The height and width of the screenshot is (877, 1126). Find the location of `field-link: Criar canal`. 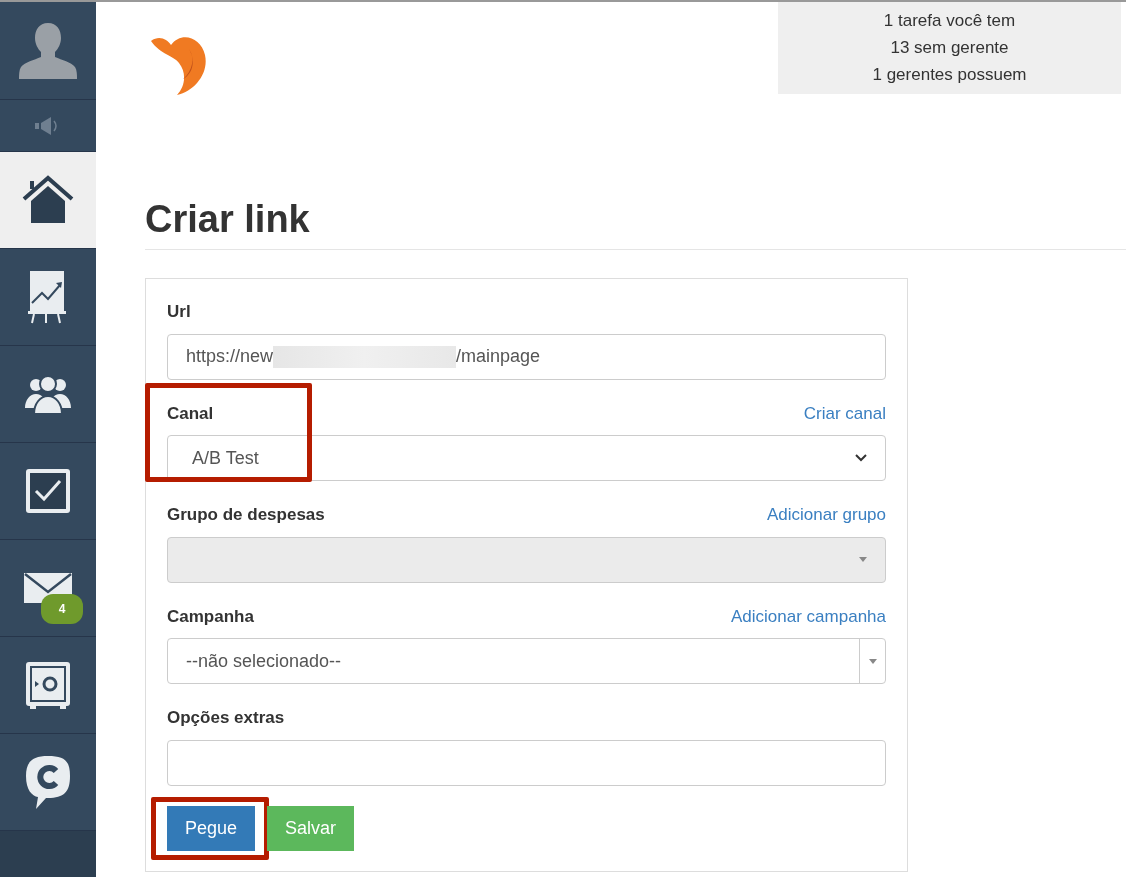

field-link: Criar canal is located at coordinates (844, 413).